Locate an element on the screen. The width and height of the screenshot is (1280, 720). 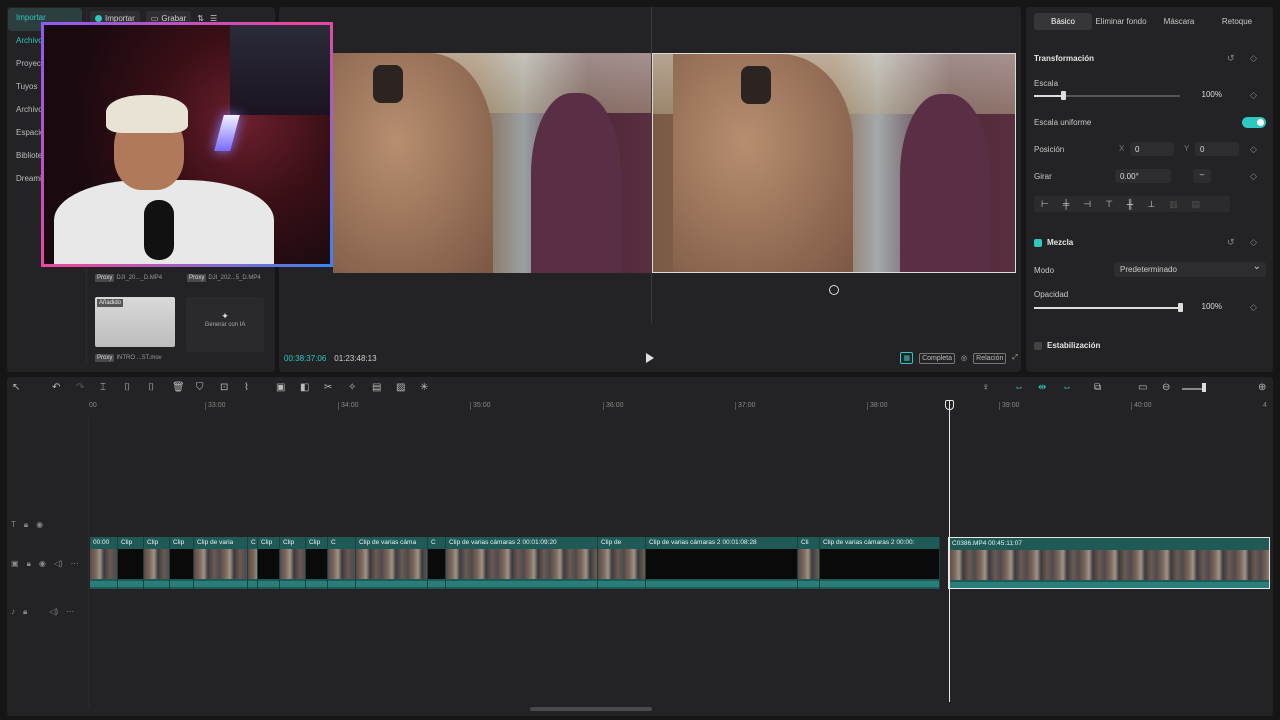
distribute-v-icon: ▤ is located at coordinates (1196, 204).